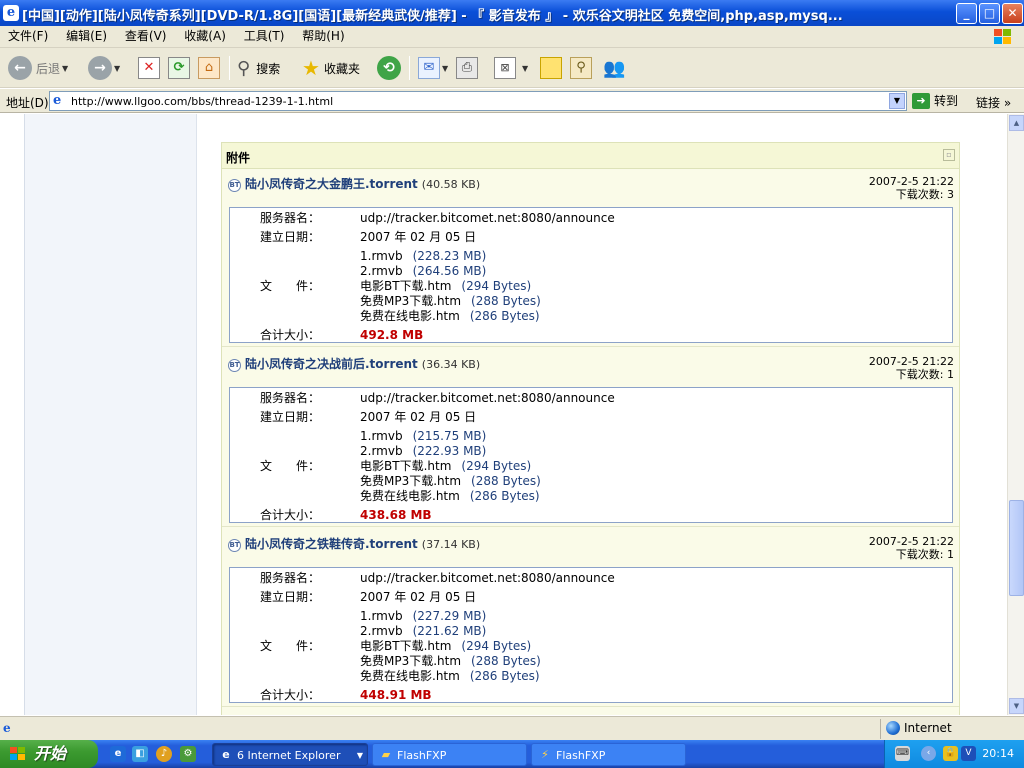 The width and height of the screenshot is (1024, 768). What do you see at coordinates (423, 271) in the screenshot?
I see `file-entry: 2.rmvb (264.56 MB)` at bounding box center [423, 271].